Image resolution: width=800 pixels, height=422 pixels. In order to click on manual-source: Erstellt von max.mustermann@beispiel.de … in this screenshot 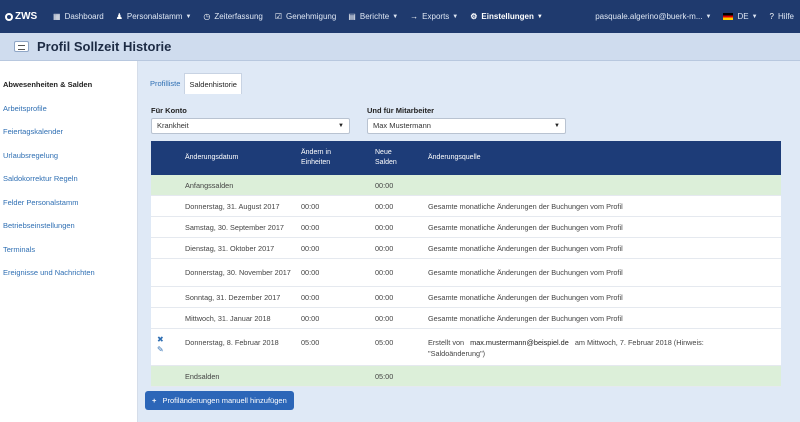, I will do `click(603, 347)`.